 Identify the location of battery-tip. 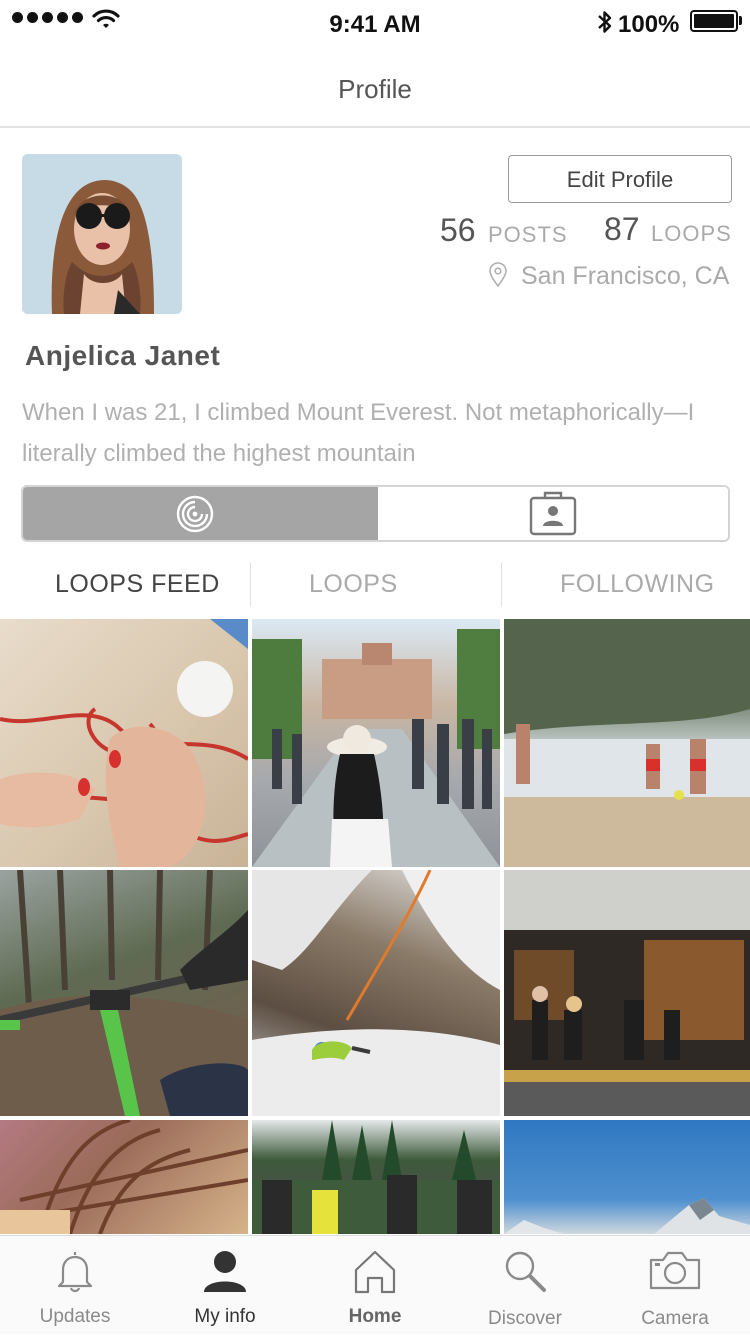
(740, 20).